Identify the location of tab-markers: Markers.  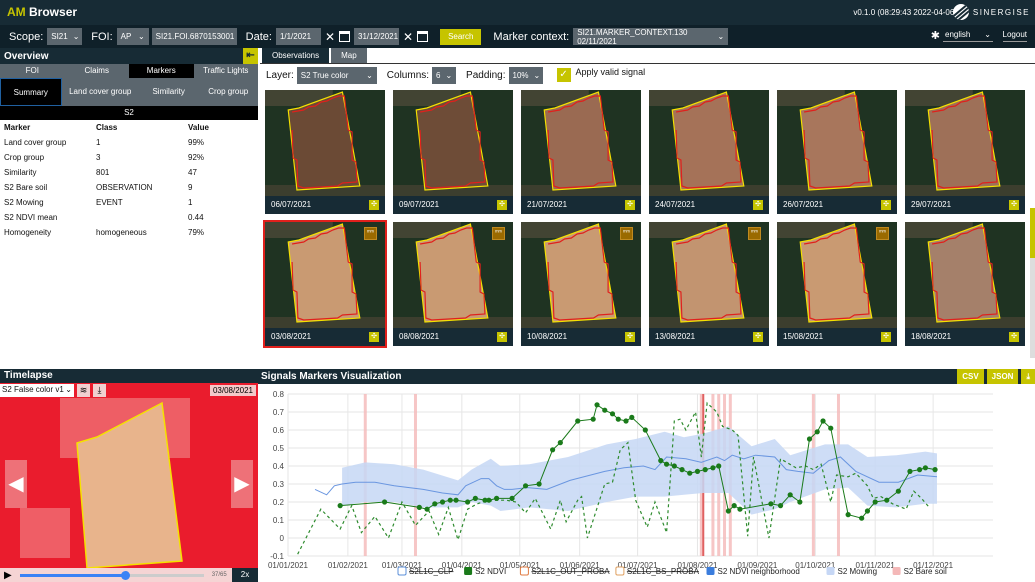
(161, 71).